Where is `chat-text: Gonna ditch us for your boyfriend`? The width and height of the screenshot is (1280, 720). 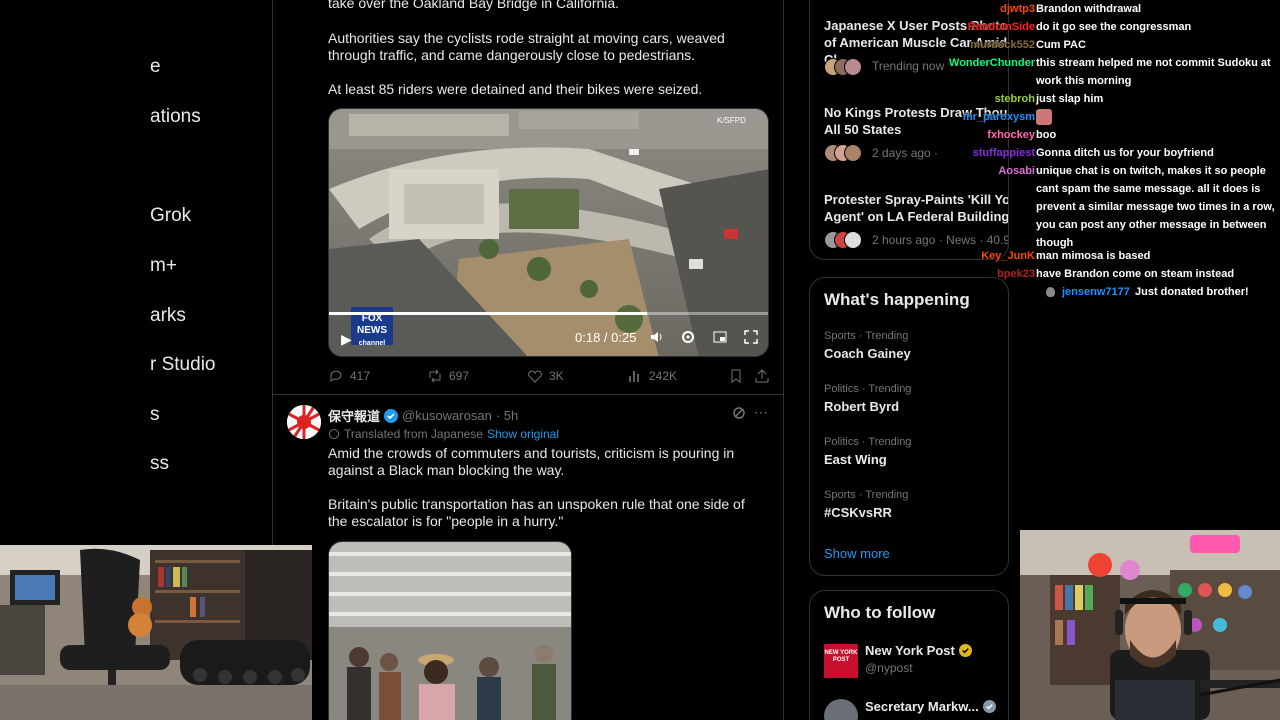
chat-text: Gonna ditch us for your boyfriend is located at coordinates (1125, 153).